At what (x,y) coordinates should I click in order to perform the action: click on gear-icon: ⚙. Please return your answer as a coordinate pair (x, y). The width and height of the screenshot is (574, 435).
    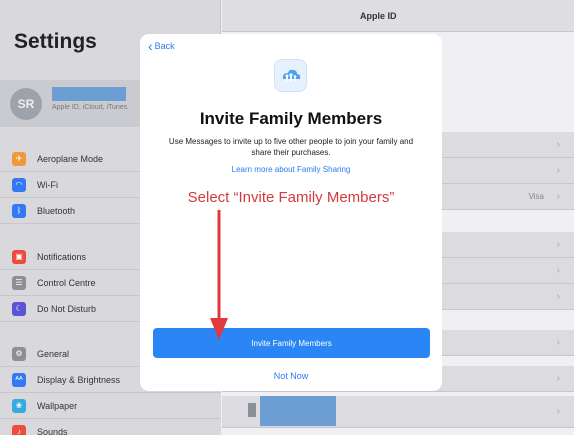
    Looking at the image, I should click on (19, 353).